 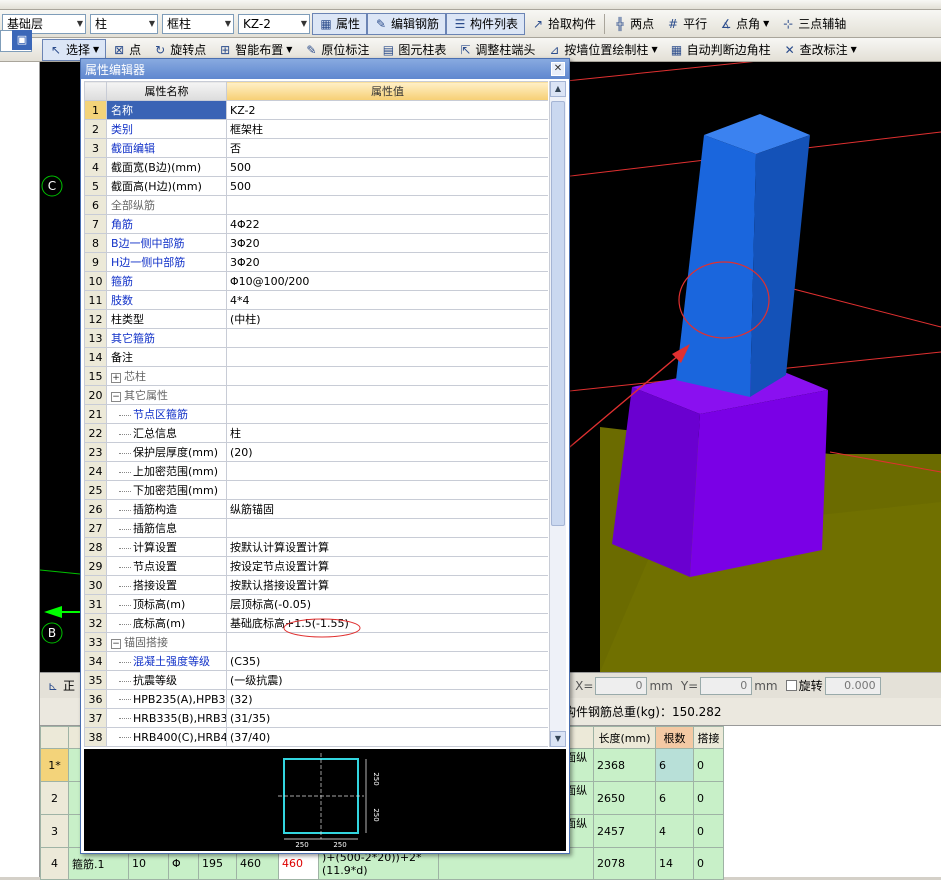 I want to click on property-row: 30 搭接设置 按默认搭接设置计算, so click(x=316, y=585).